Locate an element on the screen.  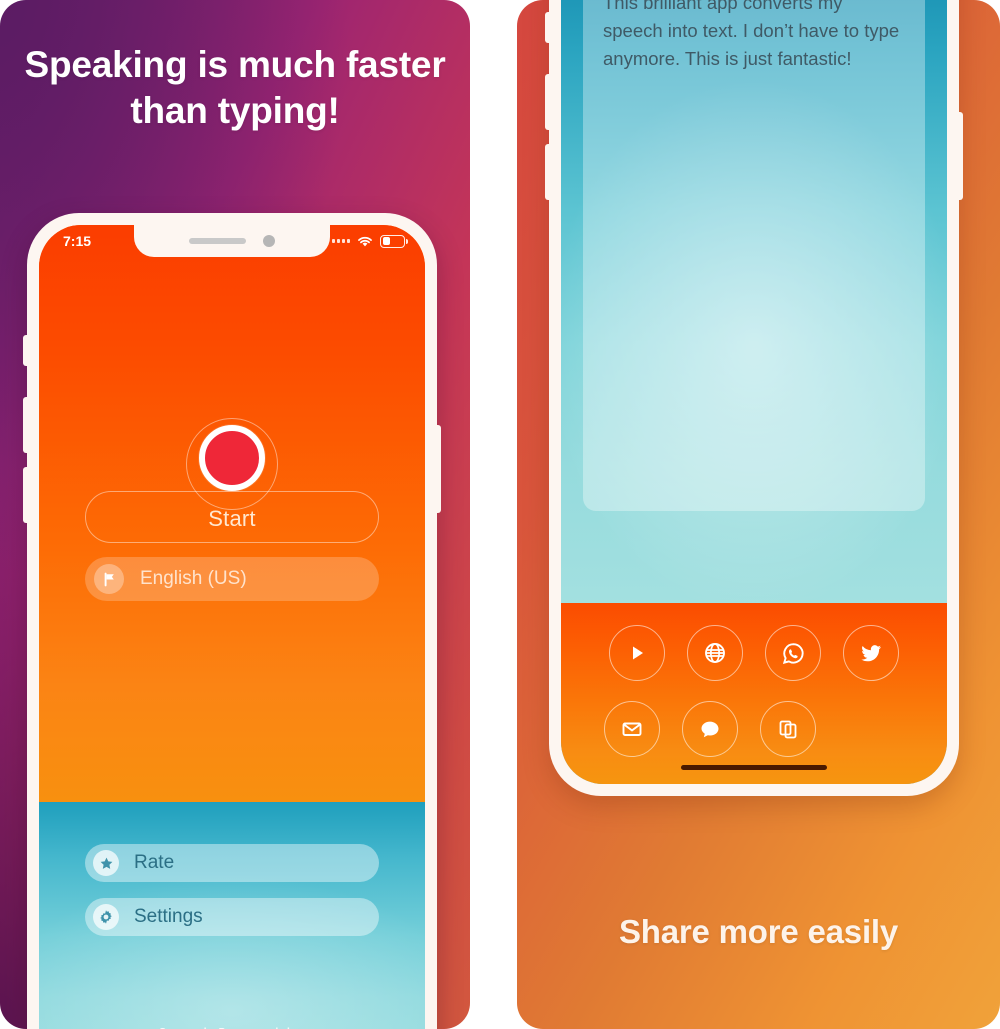
whatsapp-icon is located at coordinates (793, 653).